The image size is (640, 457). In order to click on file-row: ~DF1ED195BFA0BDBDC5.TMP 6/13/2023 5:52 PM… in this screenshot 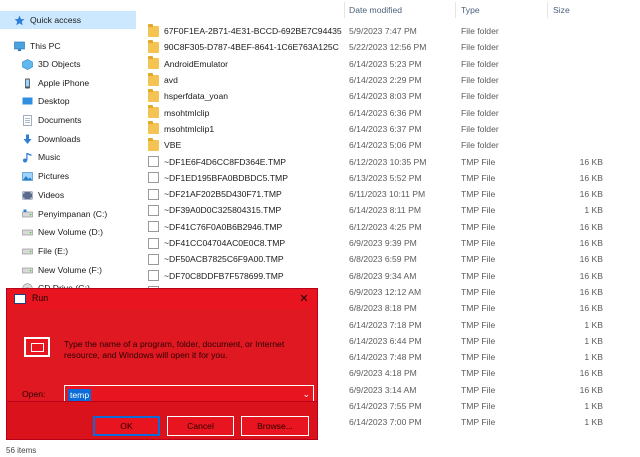, I will do `click(389, 178)`.